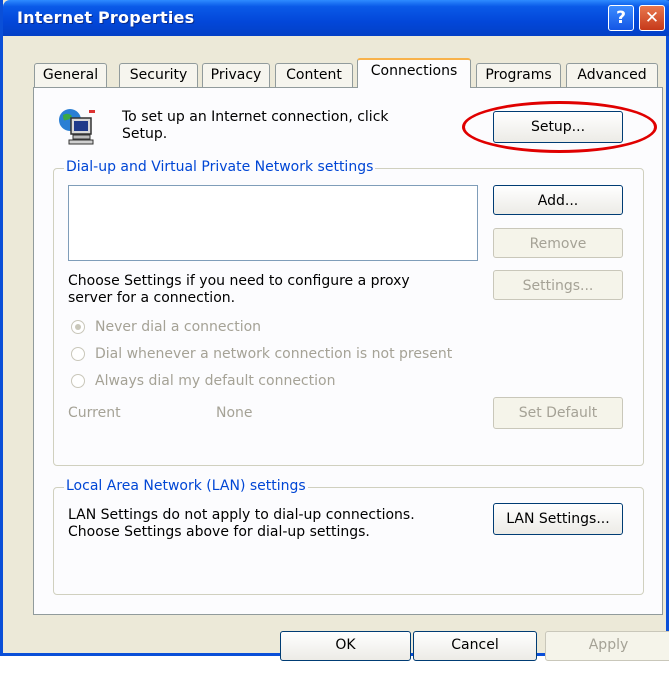 Image resolution: width=669 pixels, height=673 pixels. Describe the element at coordinates (145, 134) in the screenshot. I see `setup-instruction-line2: Setup.` at that location.